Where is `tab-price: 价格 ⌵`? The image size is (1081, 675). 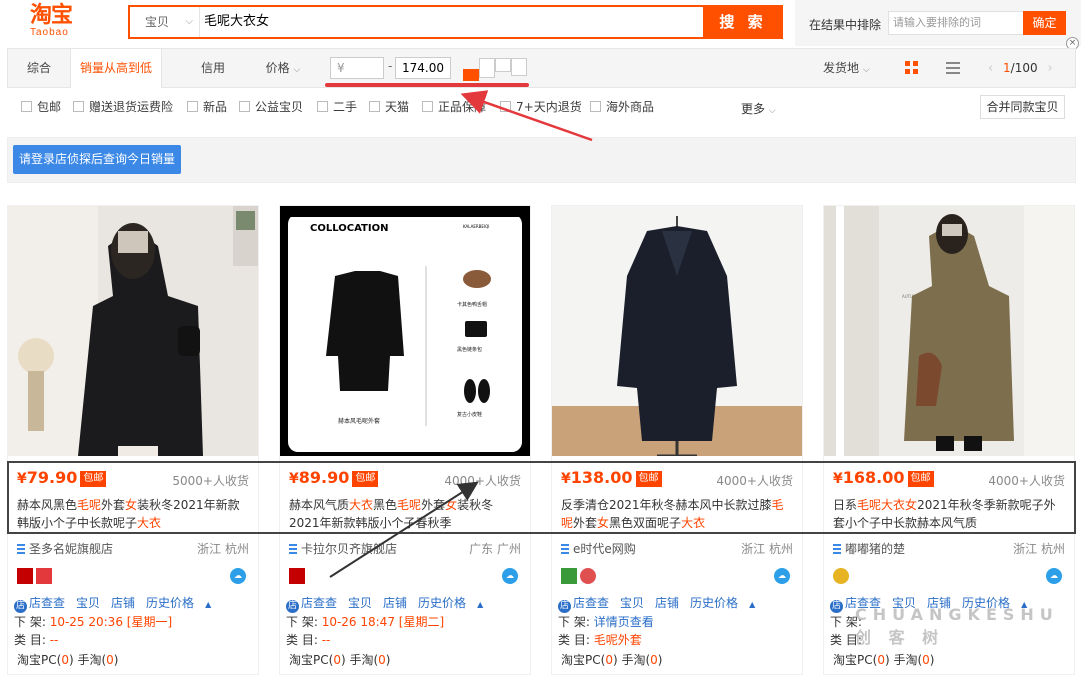
tab-price: 价格 ⌵ is located at coordinates (283, 68).